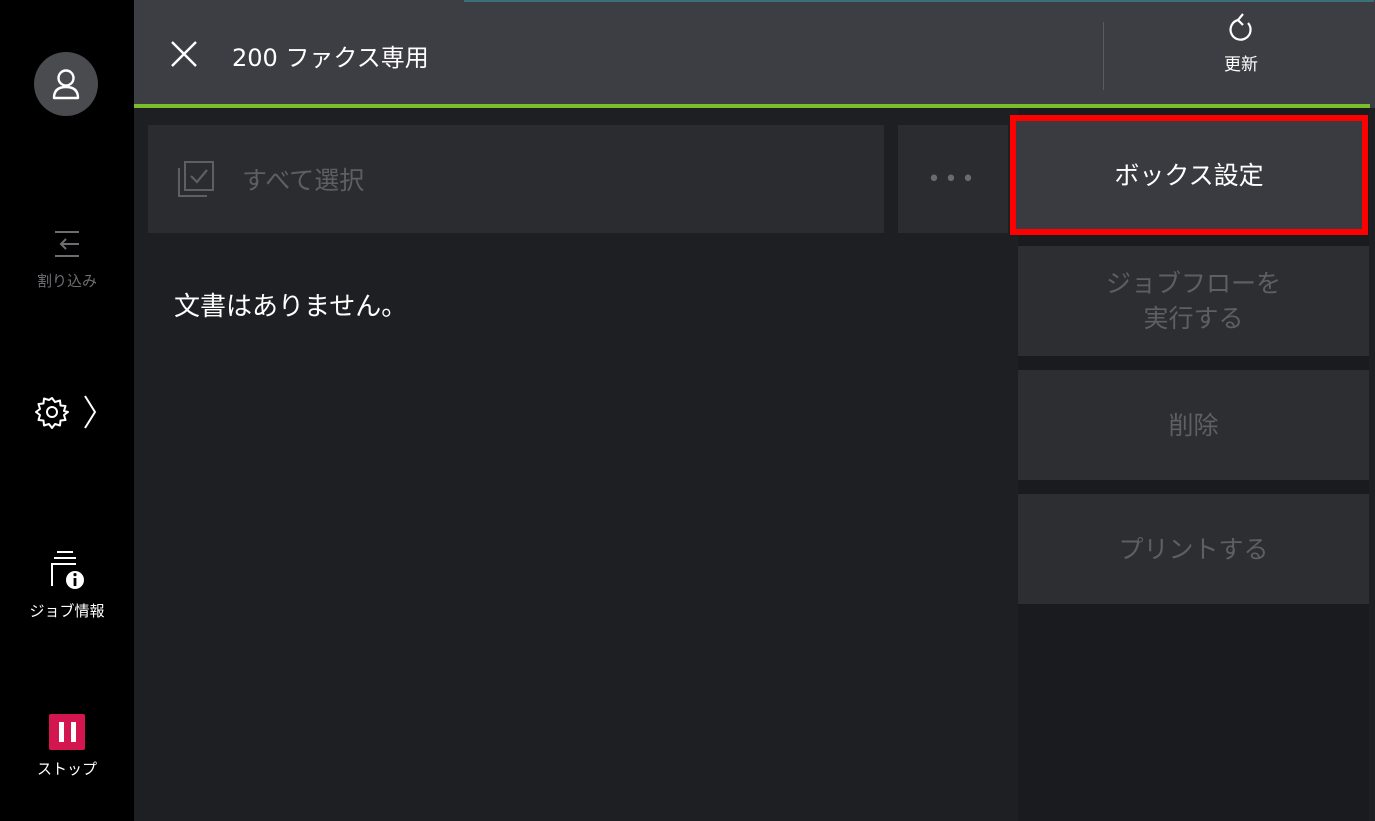 The image size is (1375, 821). Describe the element at coordinates (330, 58) in the screenshot. I see `page-title: 200 ファクス専用` at that location.